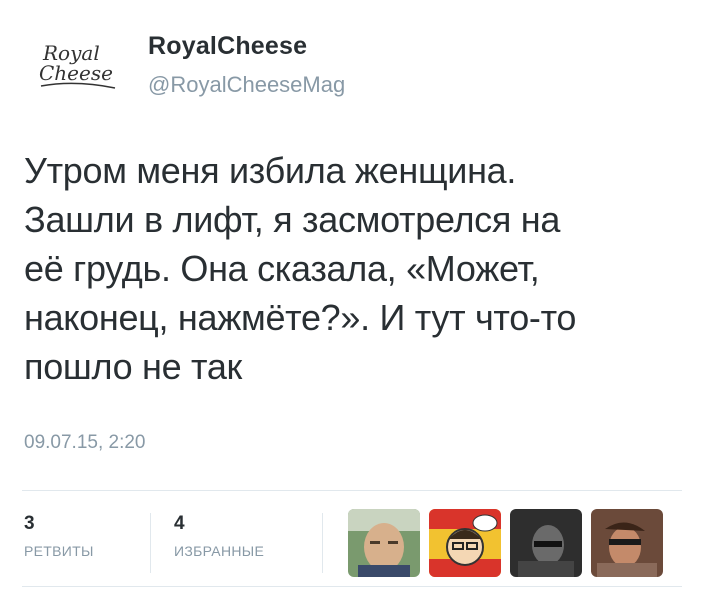 The height and width of the screenshot is (590, 701). Describe the element at coordinates (352, 490) in the screenshot. I see `divider-top` at that location.